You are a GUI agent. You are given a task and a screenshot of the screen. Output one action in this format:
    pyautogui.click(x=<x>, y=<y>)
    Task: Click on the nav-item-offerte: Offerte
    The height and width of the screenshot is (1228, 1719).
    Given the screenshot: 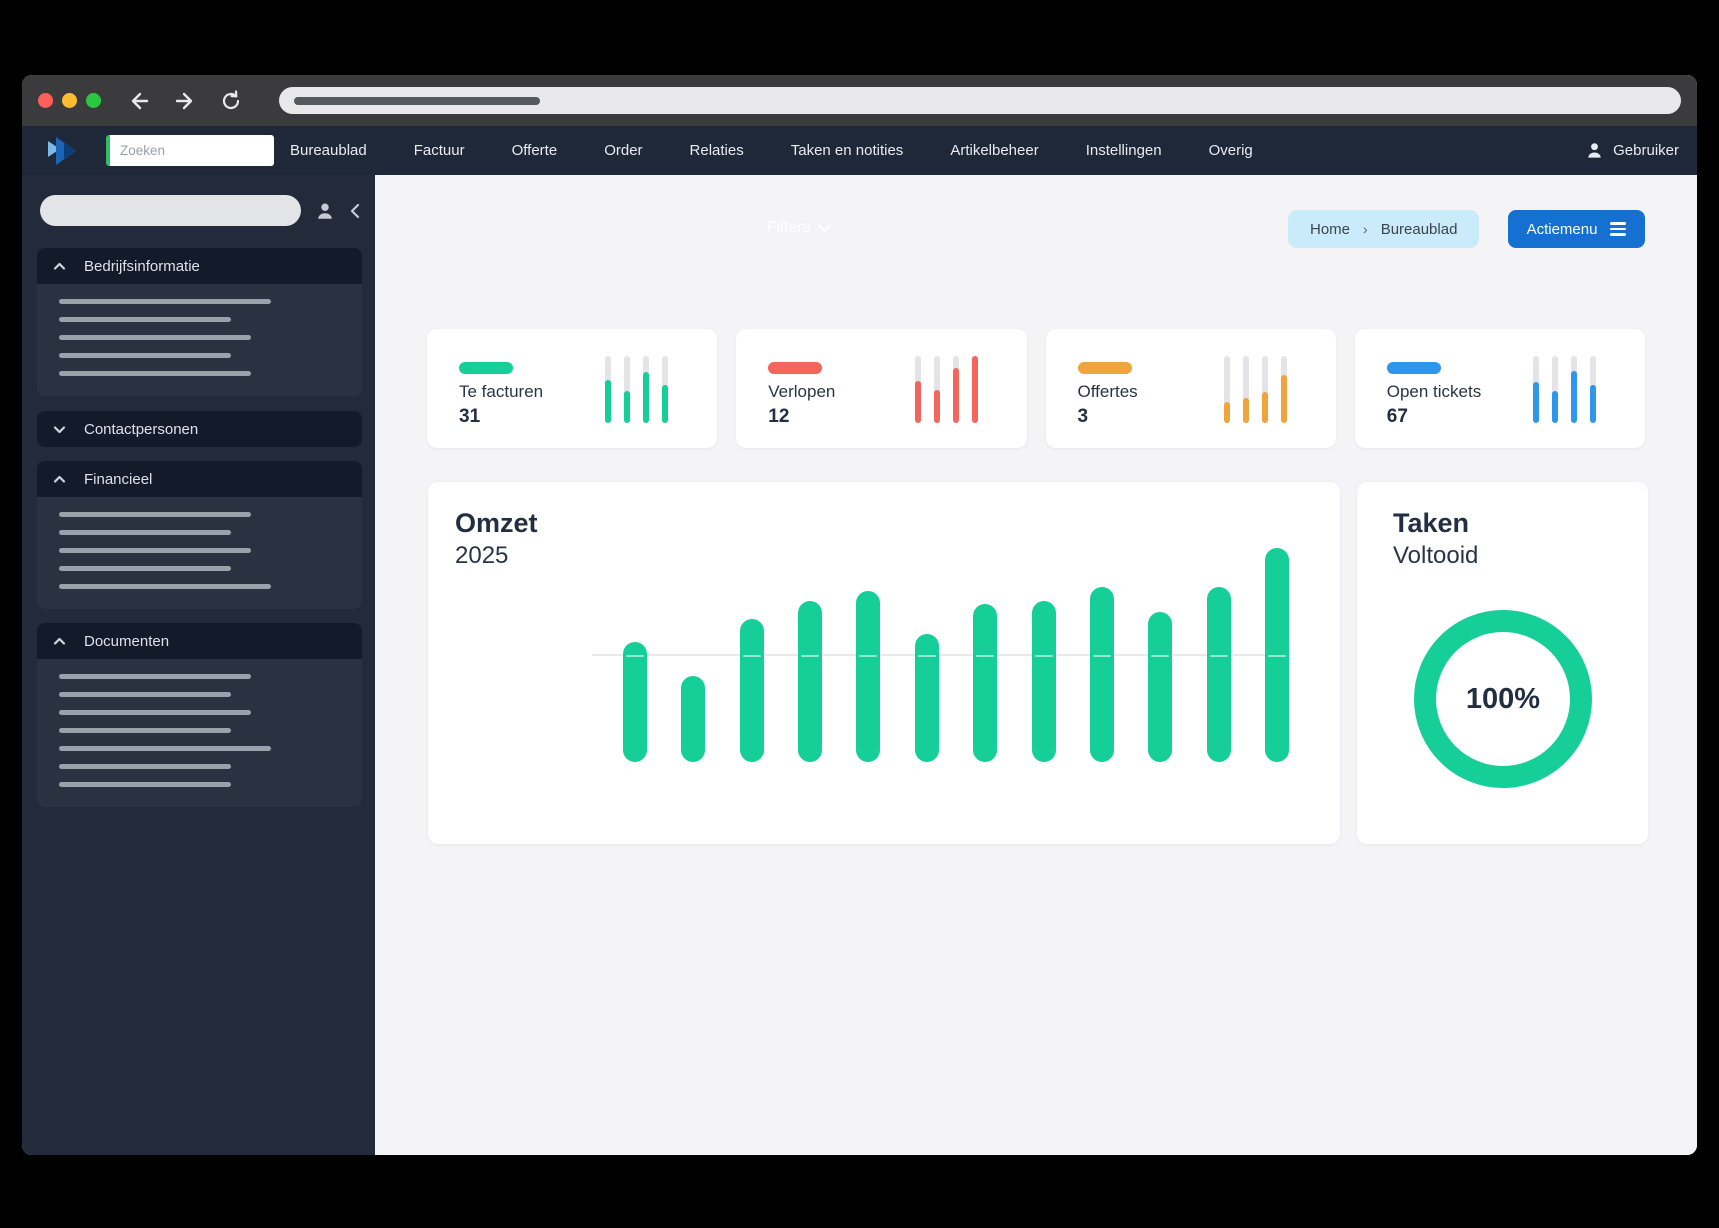 What is the action you would take?
    pyautogui.click(x=535, y=150)
    